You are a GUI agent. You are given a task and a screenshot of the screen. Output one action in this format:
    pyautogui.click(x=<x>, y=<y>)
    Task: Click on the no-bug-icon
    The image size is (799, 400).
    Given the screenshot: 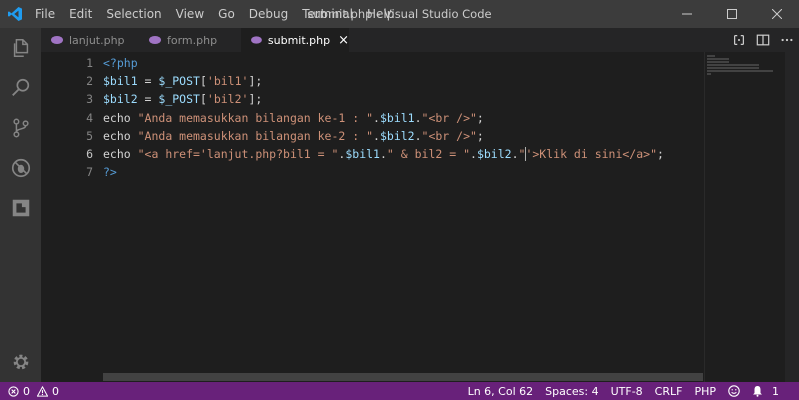 What is the action you would take?
    pyautogui.click(x=20, y=168)
    